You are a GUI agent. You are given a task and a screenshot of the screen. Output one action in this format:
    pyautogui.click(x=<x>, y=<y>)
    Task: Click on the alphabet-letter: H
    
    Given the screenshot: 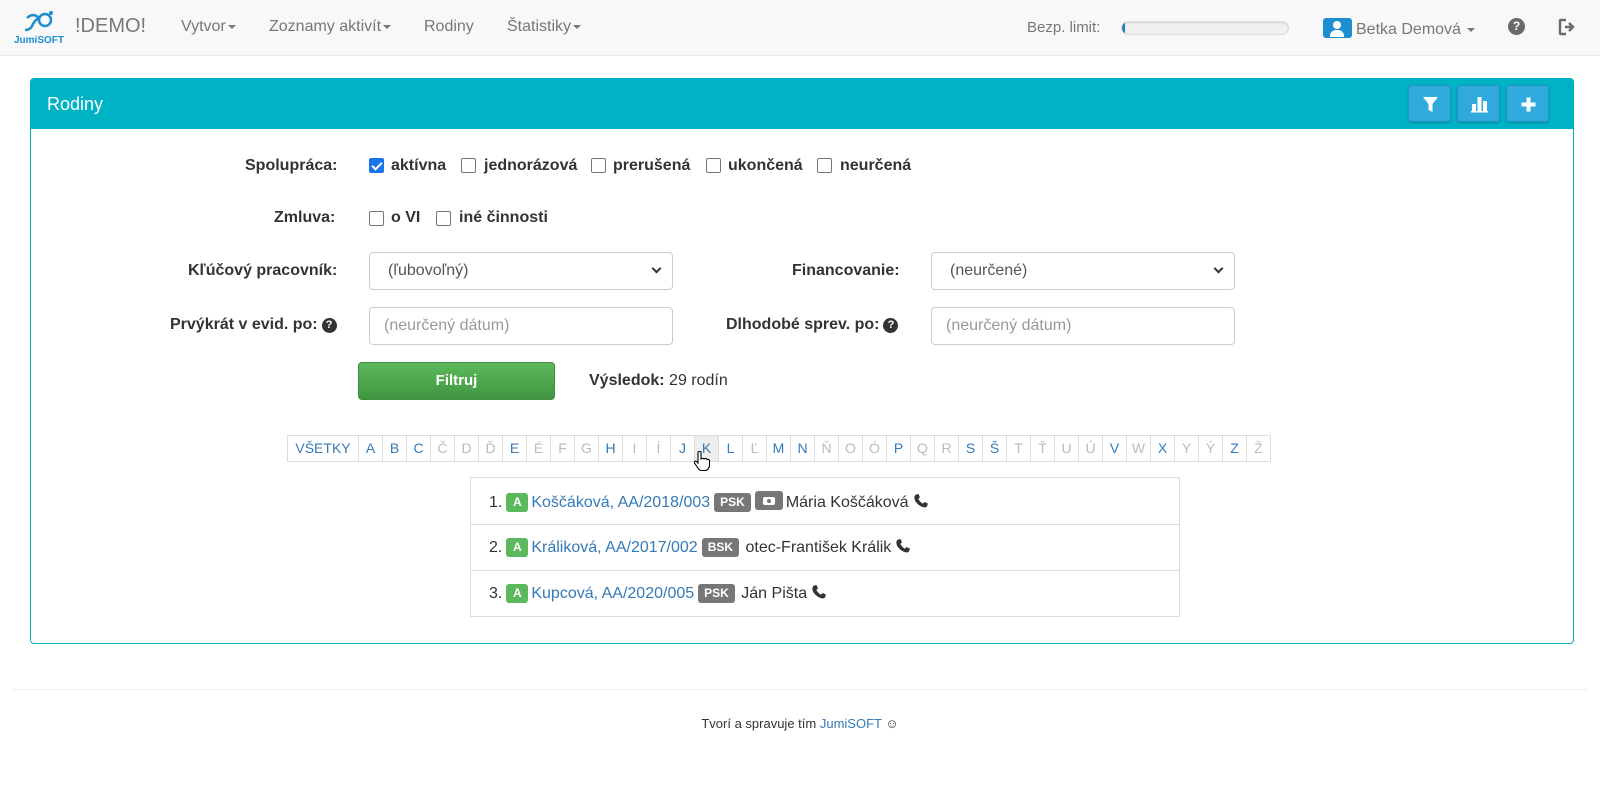 What is the action you would take?
    pyautogui.click(x=610, y=448)
    